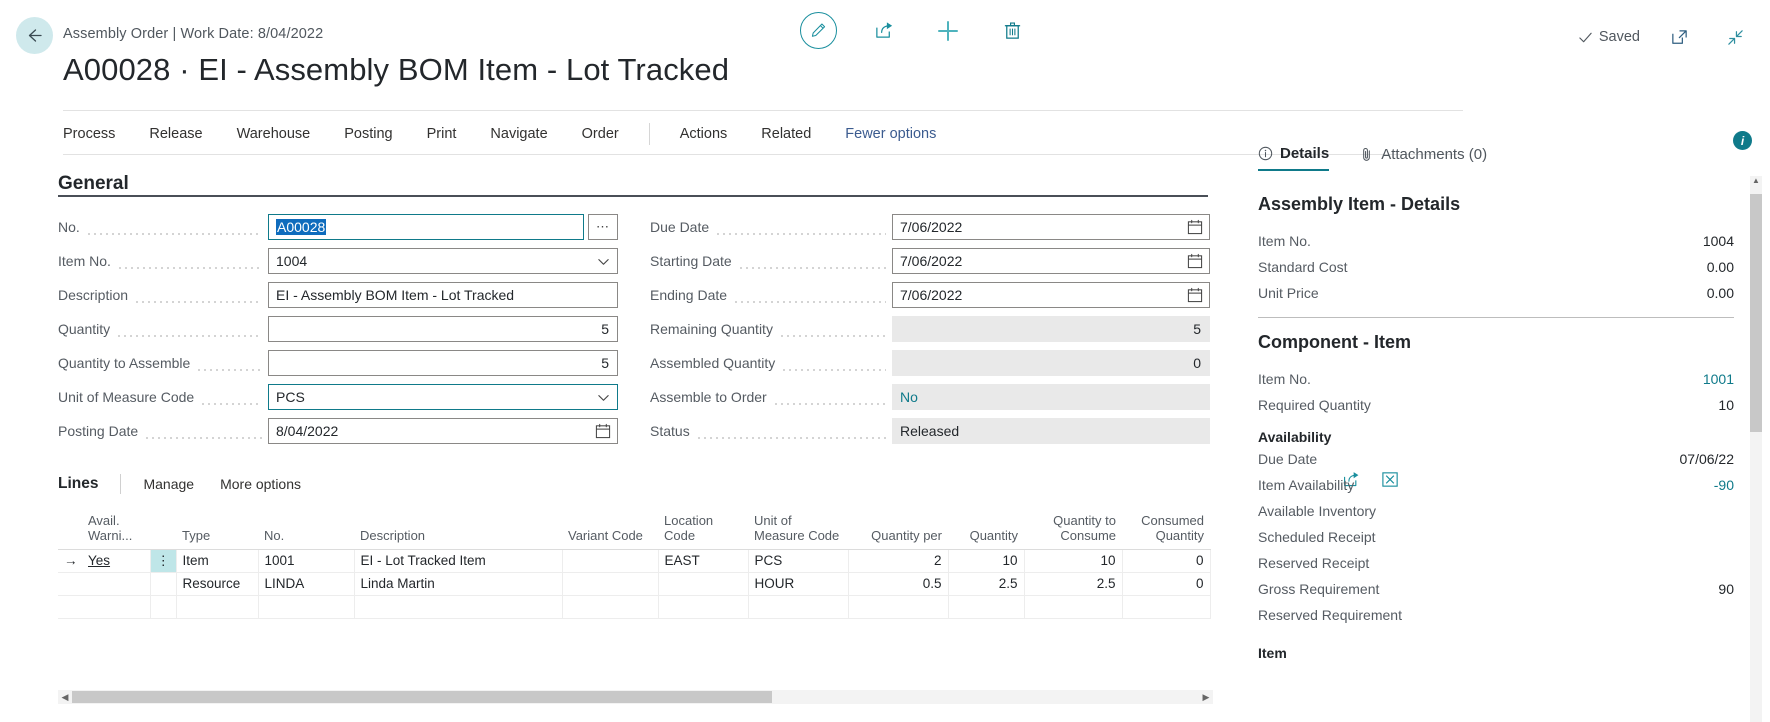 Image resolution: width=1770 pixels, height=722 pixels. I want to click on quantity-to-assemble-value: 5, so click(605, 363).